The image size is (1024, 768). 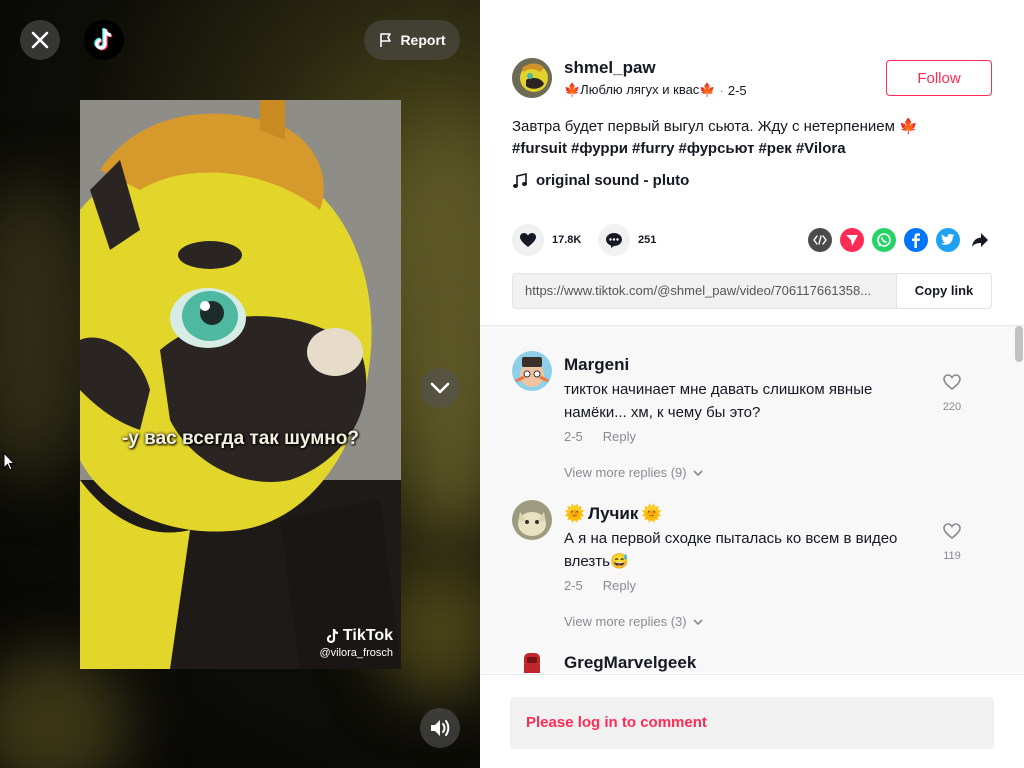 I want to click on view-more-replies-label: View more replies (9), so click(x=625, y=472).